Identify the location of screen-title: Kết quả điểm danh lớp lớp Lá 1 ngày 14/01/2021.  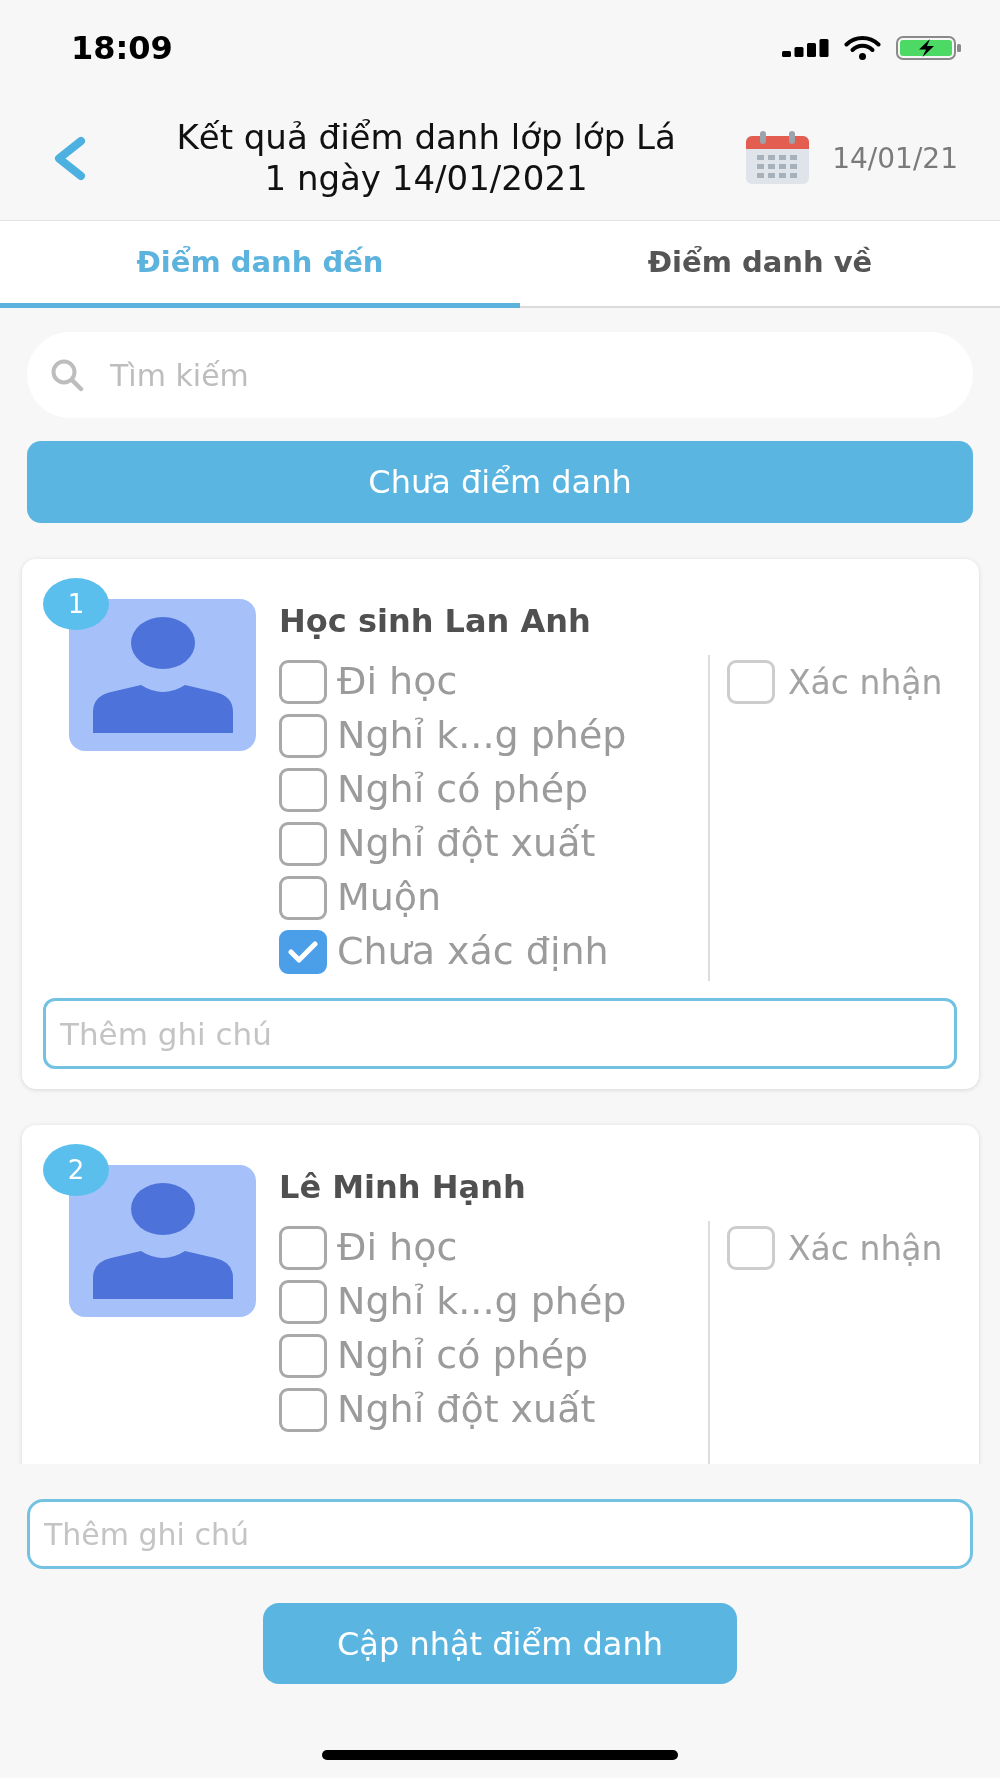
(426, 158).